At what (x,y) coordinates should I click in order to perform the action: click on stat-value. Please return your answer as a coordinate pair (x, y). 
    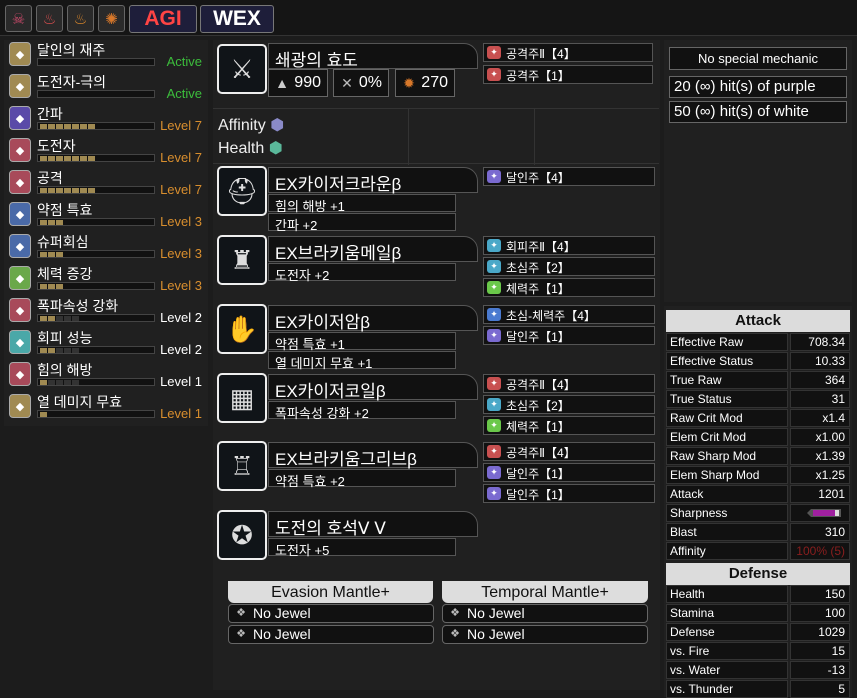
    Looking at the image, I should click on (820, 513).